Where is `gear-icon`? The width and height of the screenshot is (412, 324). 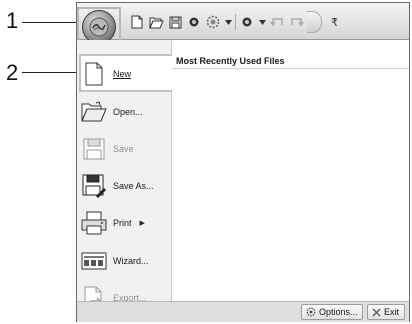
gear-icon is located at coordinates (311, 312).